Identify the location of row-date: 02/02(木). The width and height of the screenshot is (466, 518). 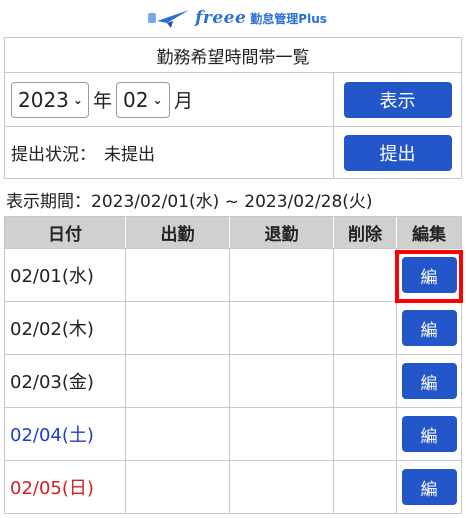
(65, 328).